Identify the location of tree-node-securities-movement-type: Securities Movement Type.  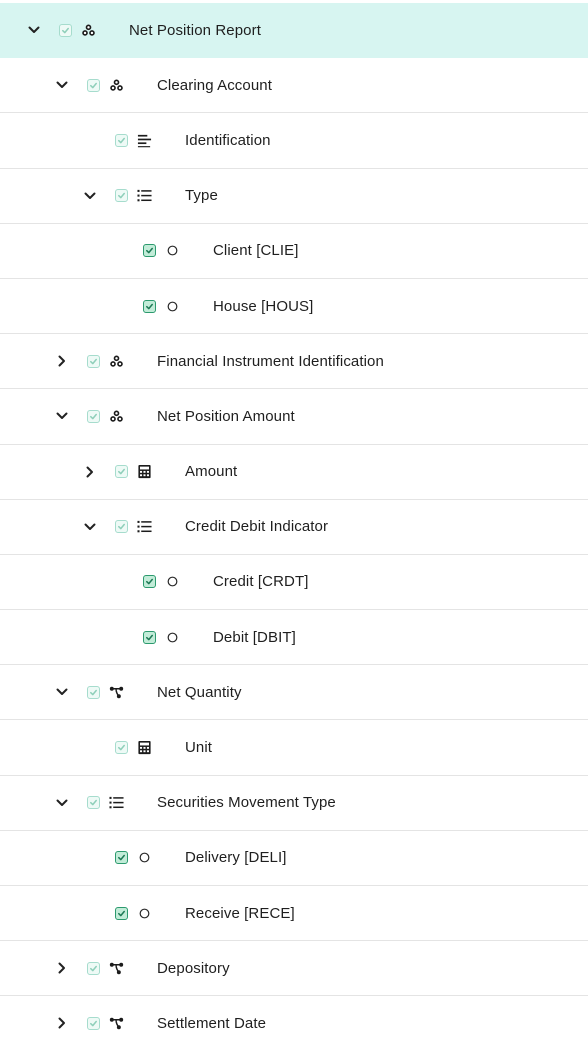
(294, 803).